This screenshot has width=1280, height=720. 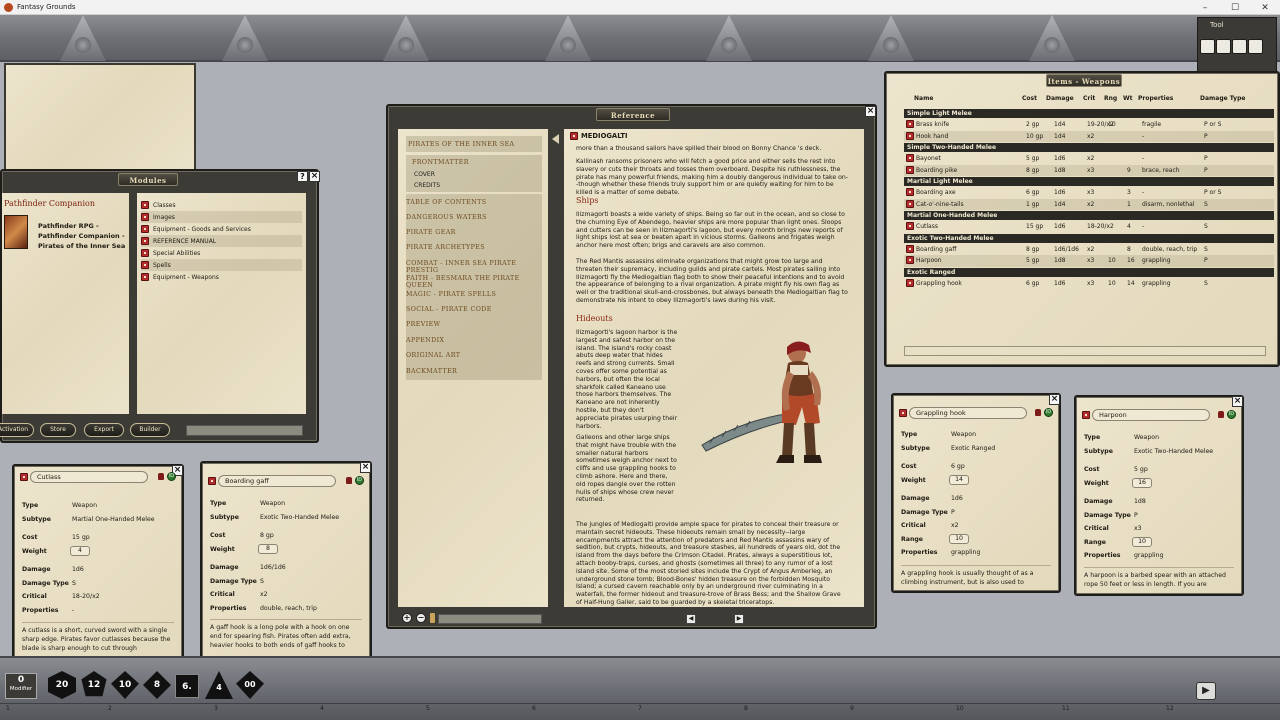 I want to click on module-title: Pathfinder Companion, so click(x=49, y=203).